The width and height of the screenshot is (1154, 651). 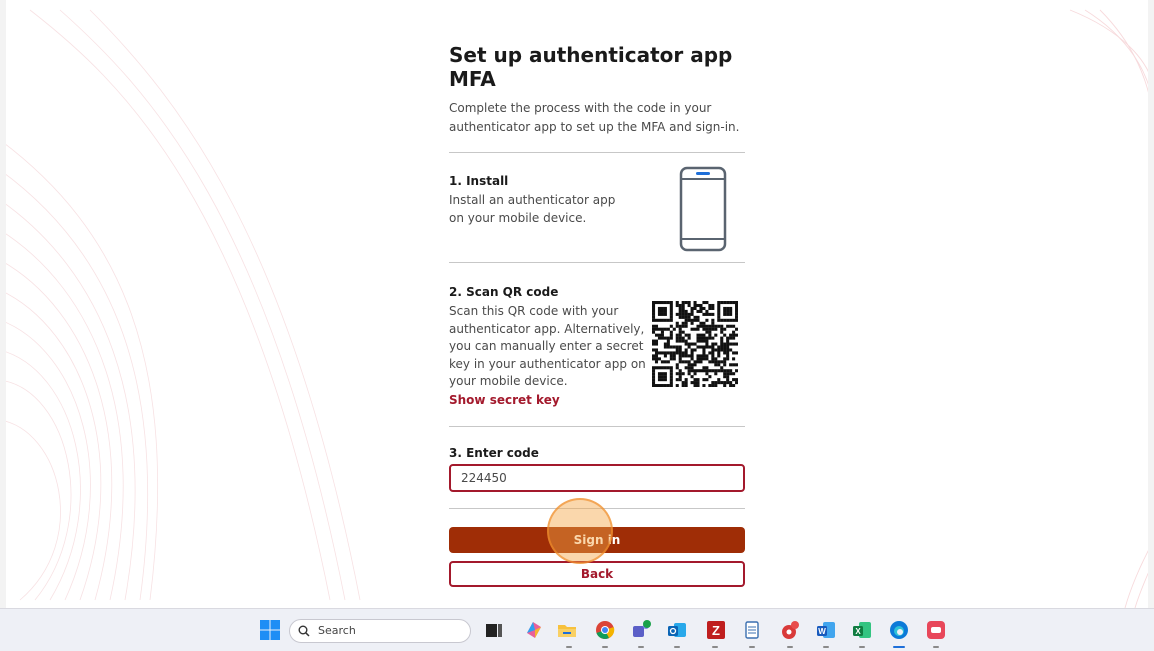 What do you see at coordinates (304, 631) in the screenshot?
I see `search-icon` at bounding box center [304, 631].